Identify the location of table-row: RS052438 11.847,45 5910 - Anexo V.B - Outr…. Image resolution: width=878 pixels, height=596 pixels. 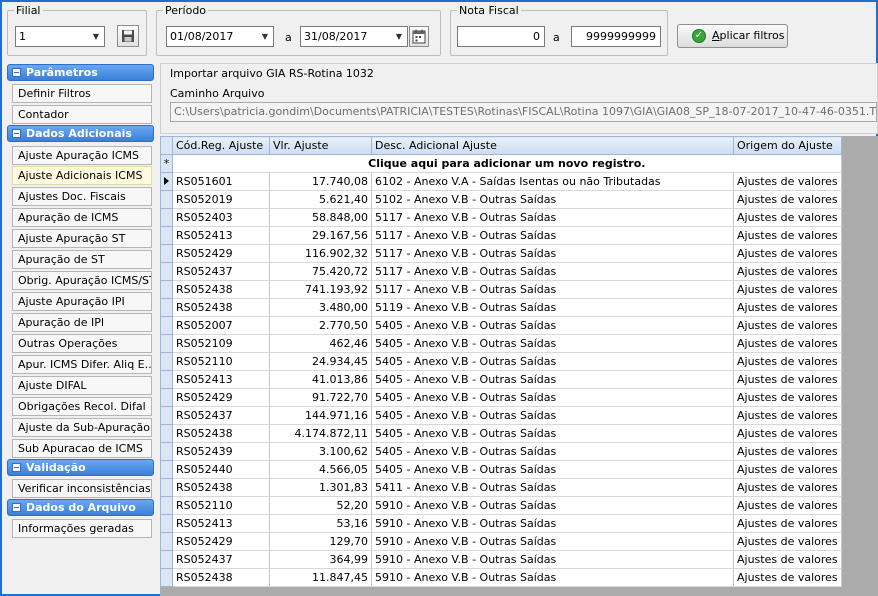
(501, 577).